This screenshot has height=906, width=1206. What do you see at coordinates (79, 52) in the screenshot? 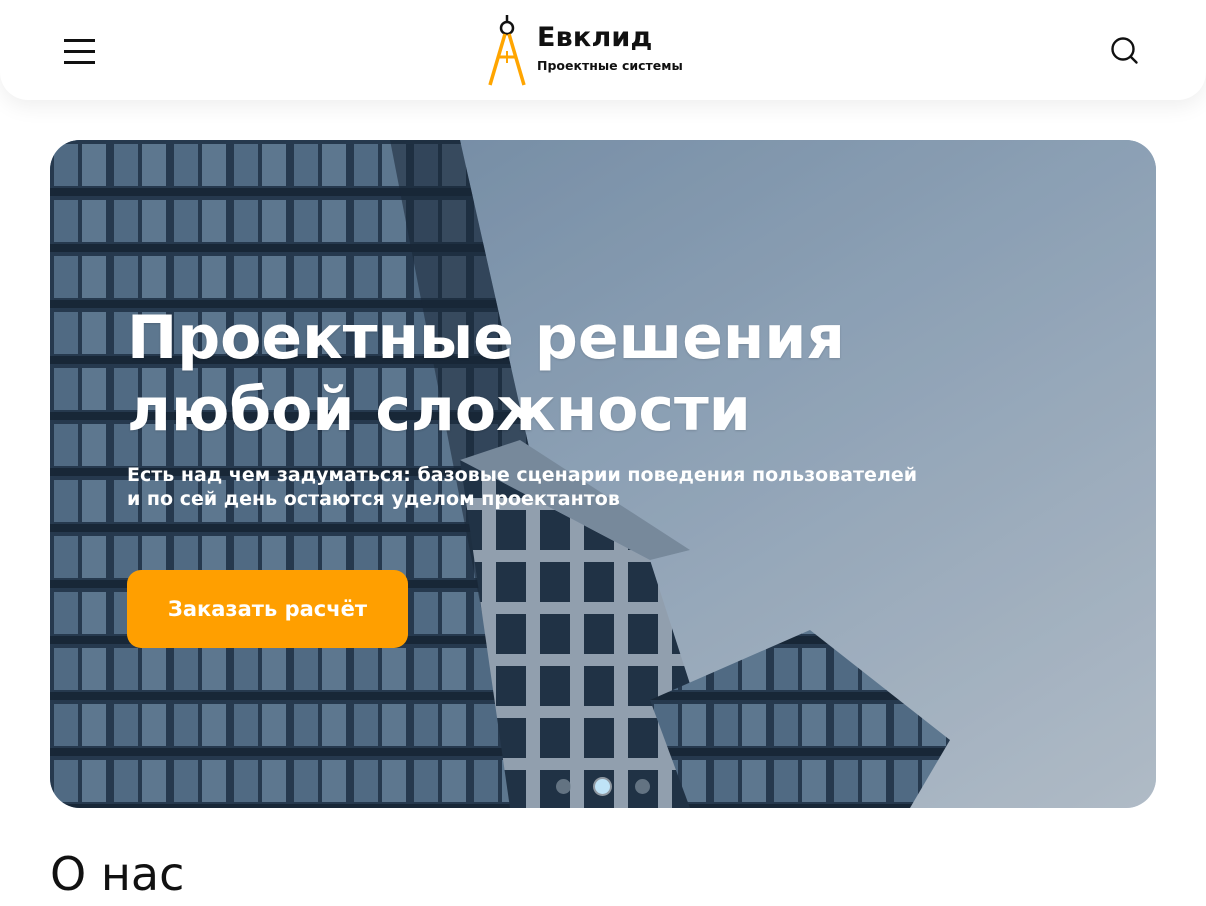
I see `hamburger-menu-icon` at bounding box center [79, 52].